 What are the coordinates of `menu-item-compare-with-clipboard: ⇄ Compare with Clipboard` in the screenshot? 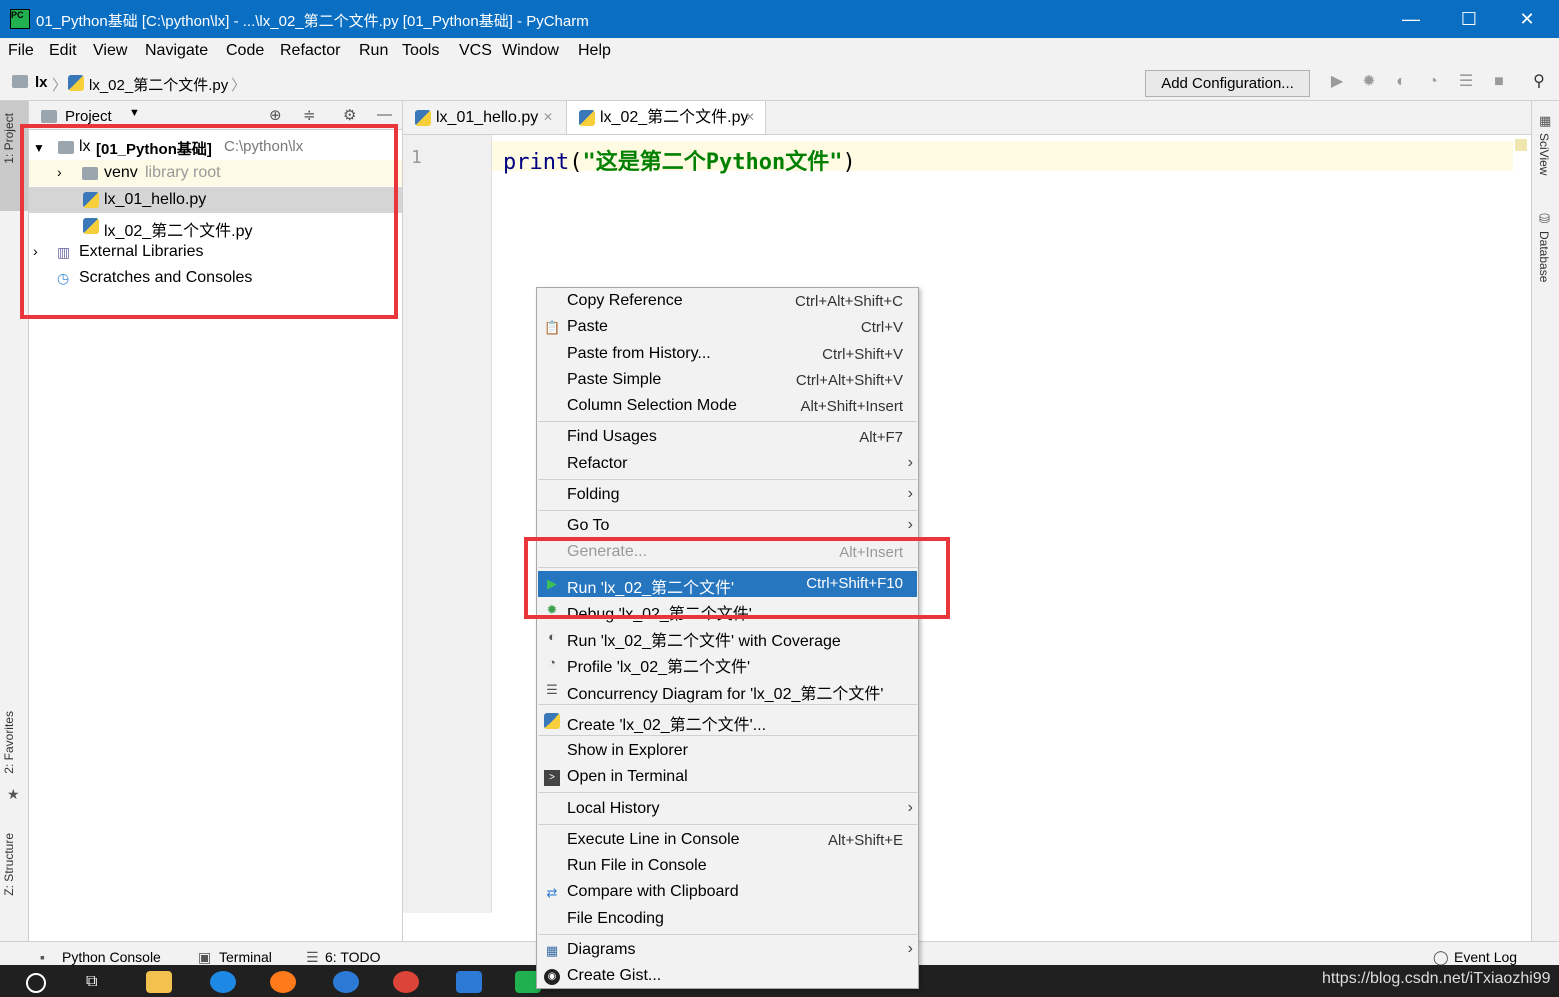 It's located at (727, 893).